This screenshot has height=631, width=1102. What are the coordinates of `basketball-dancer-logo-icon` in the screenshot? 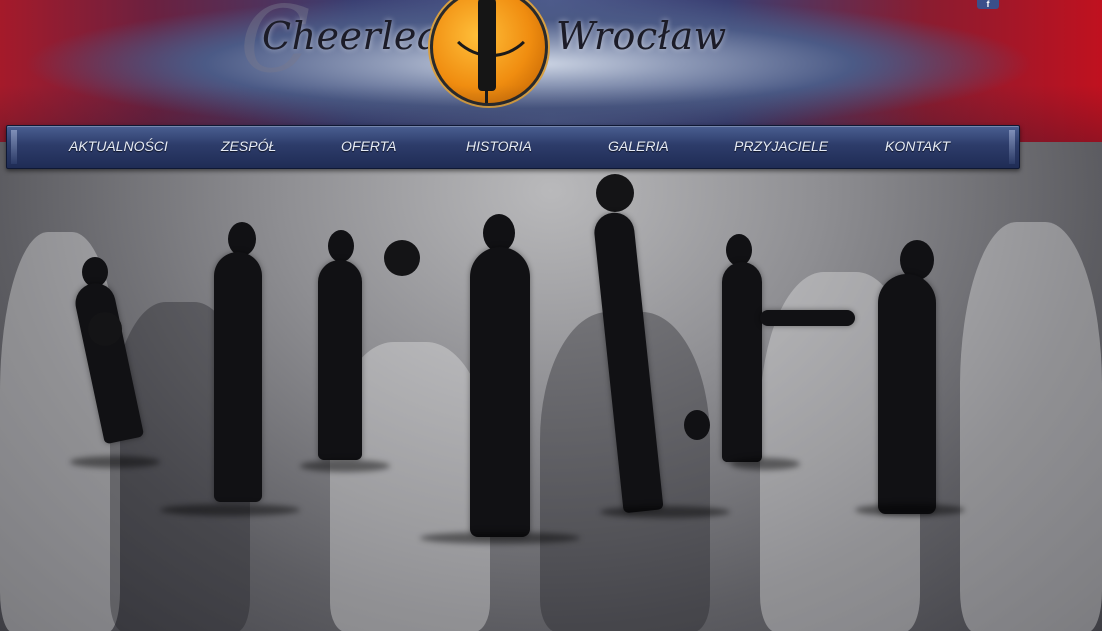 It's located at (489, 53).